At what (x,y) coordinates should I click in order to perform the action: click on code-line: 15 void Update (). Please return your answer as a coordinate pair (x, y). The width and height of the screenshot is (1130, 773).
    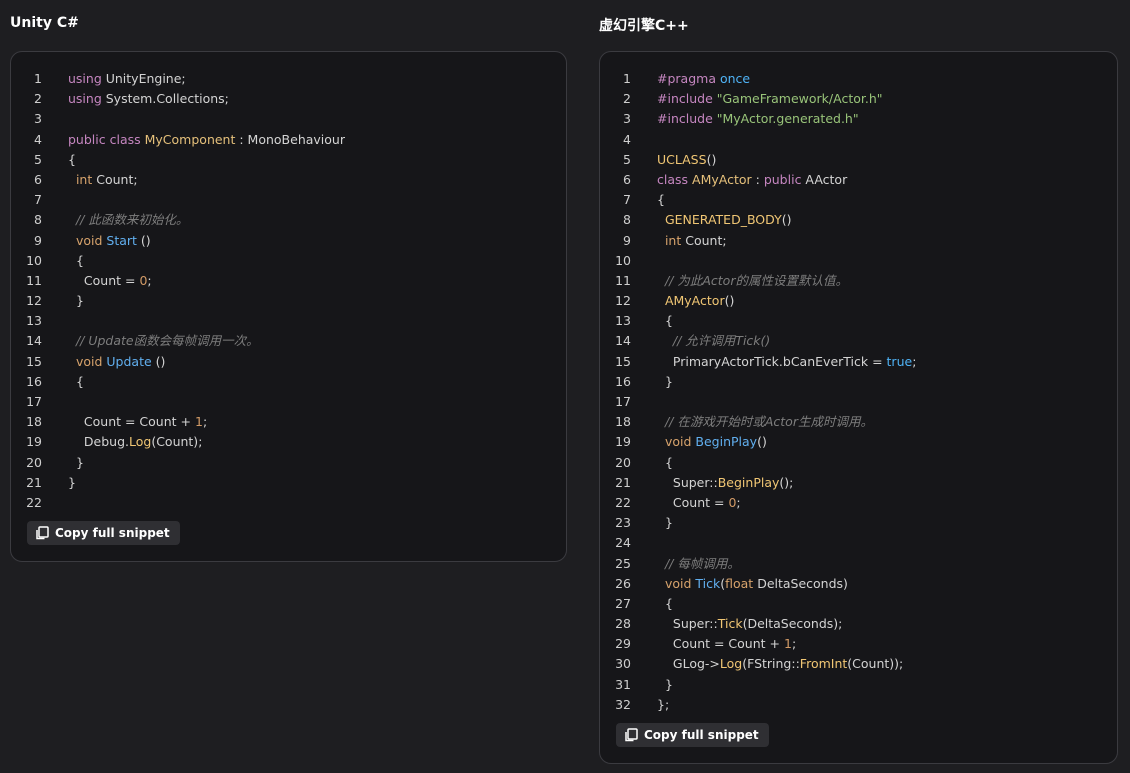
    Looking at the image, I should click on (288, 362).